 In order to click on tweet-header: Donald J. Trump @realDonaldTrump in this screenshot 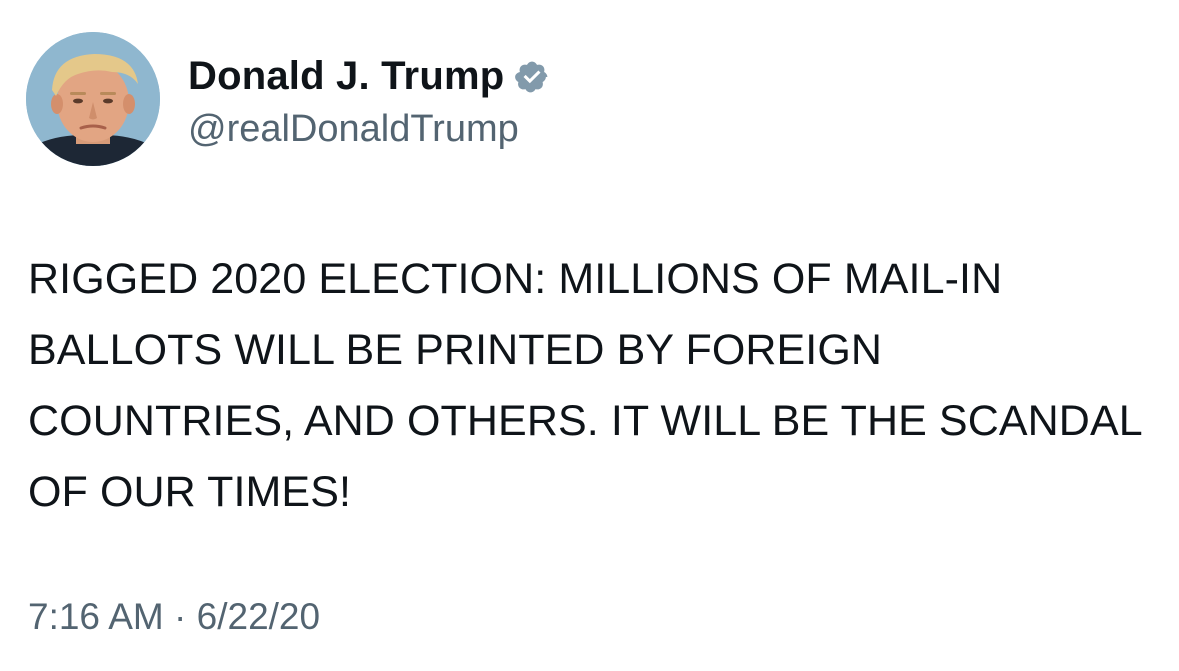, I will do `click(288, 99)`.